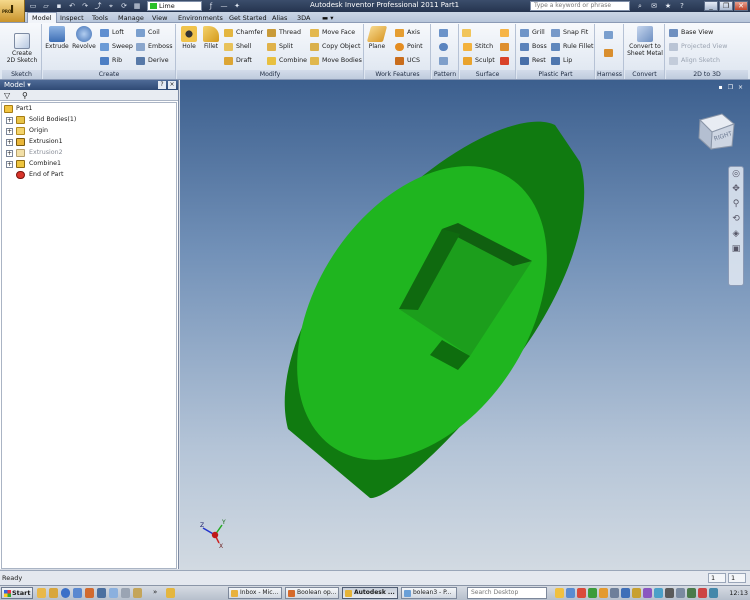 The width and height of the screenshot is (750, 600). I want to click on return-icon: ⤴, so click(98, 6).